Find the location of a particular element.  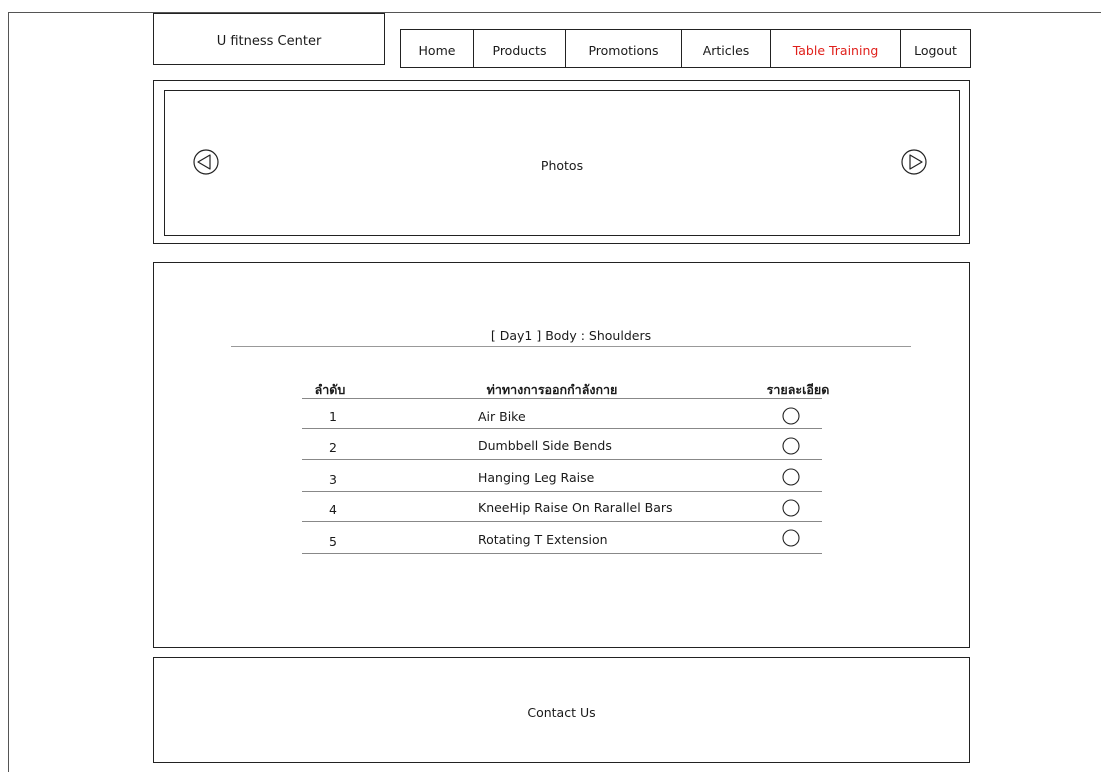

nav-products: Products is located at coordinates (520, 48).